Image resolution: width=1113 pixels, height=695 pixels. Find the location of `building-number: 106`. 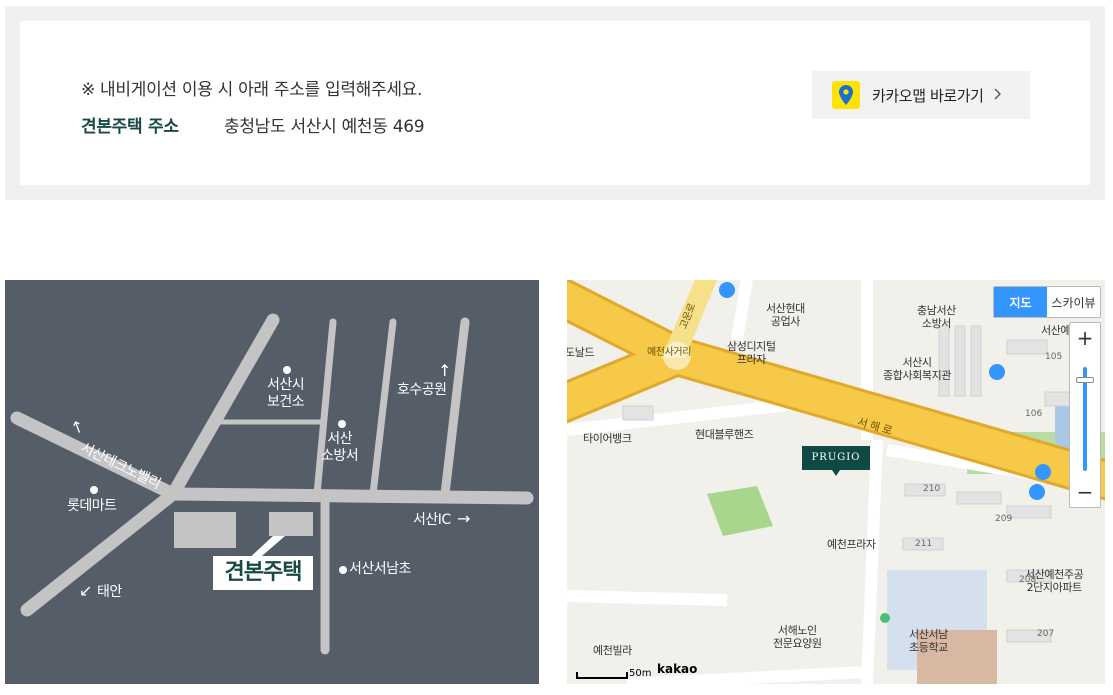

building-number: 106 is located at coordinates (1034, 414).